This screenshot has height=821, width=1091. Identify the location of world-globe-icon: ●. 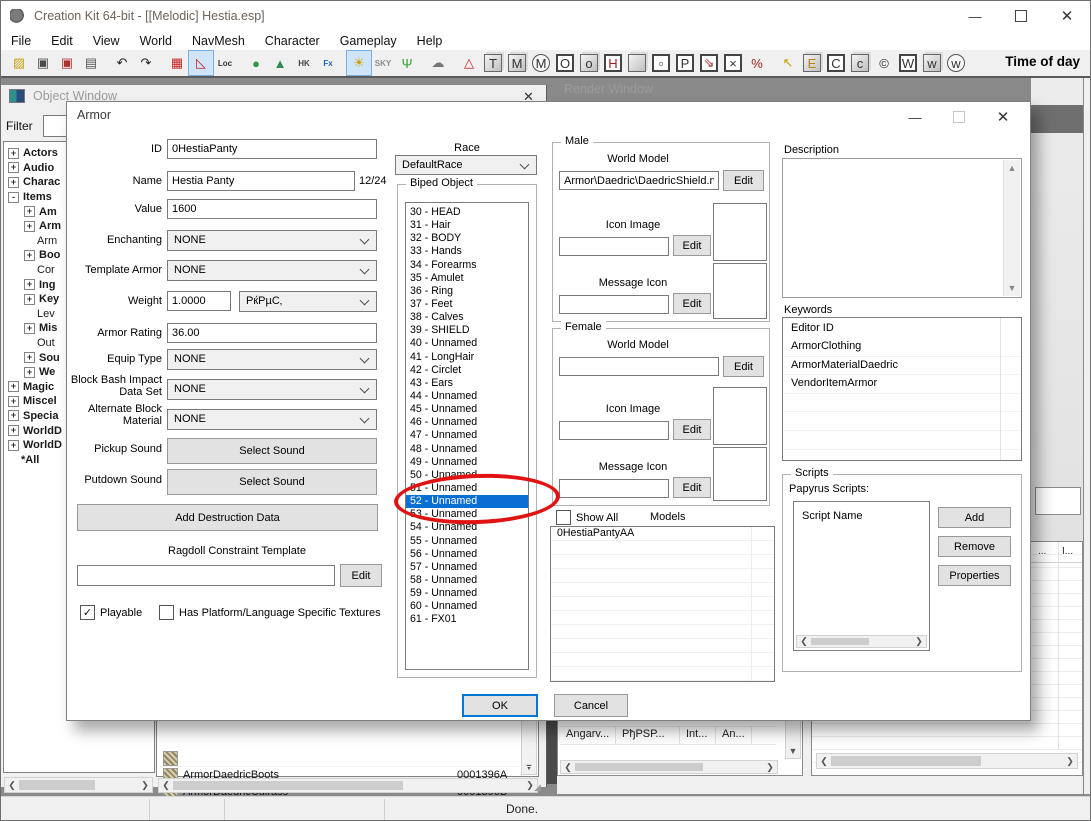
(256, 63).